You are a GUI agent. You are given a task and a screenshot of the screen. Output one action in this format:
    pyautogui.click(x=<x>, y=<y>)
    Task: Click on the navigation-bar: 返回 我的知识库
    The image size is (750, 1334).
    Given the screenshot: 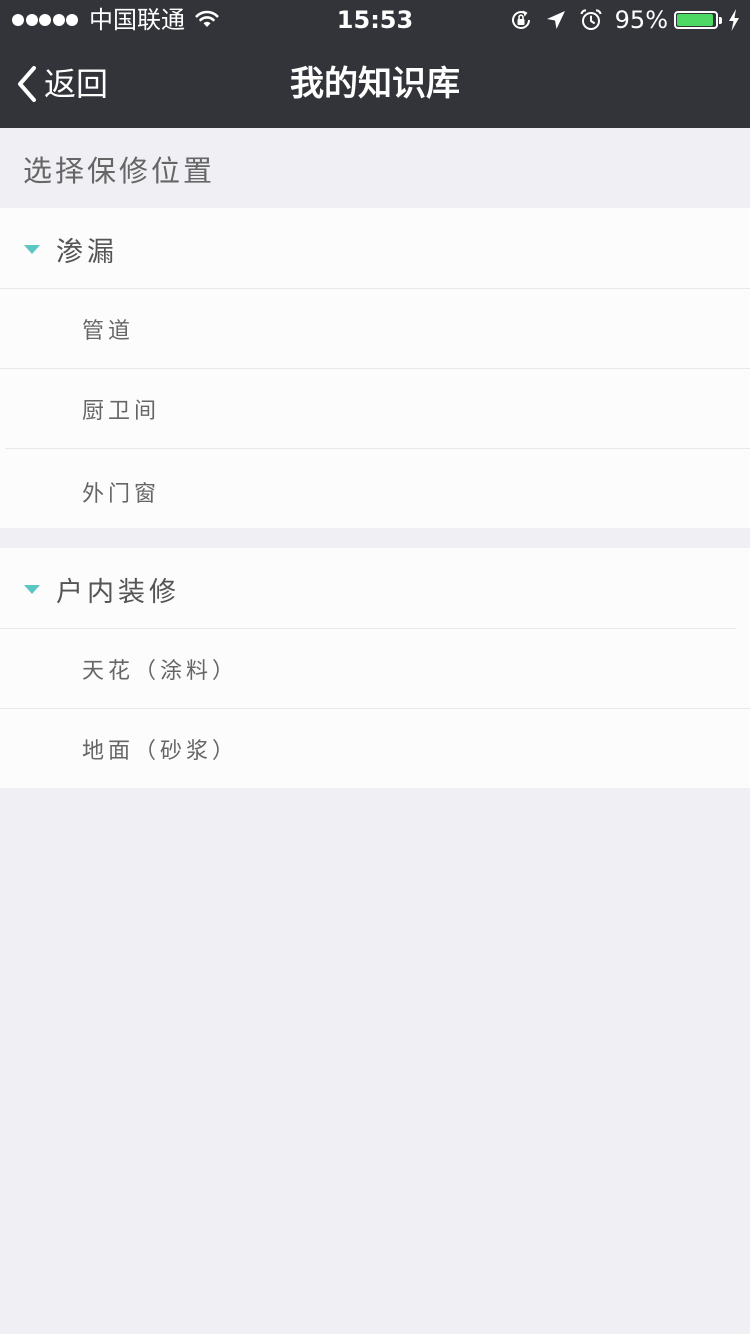 What is the action you would take?
    pyautogui.click(x=375, y=84)
    